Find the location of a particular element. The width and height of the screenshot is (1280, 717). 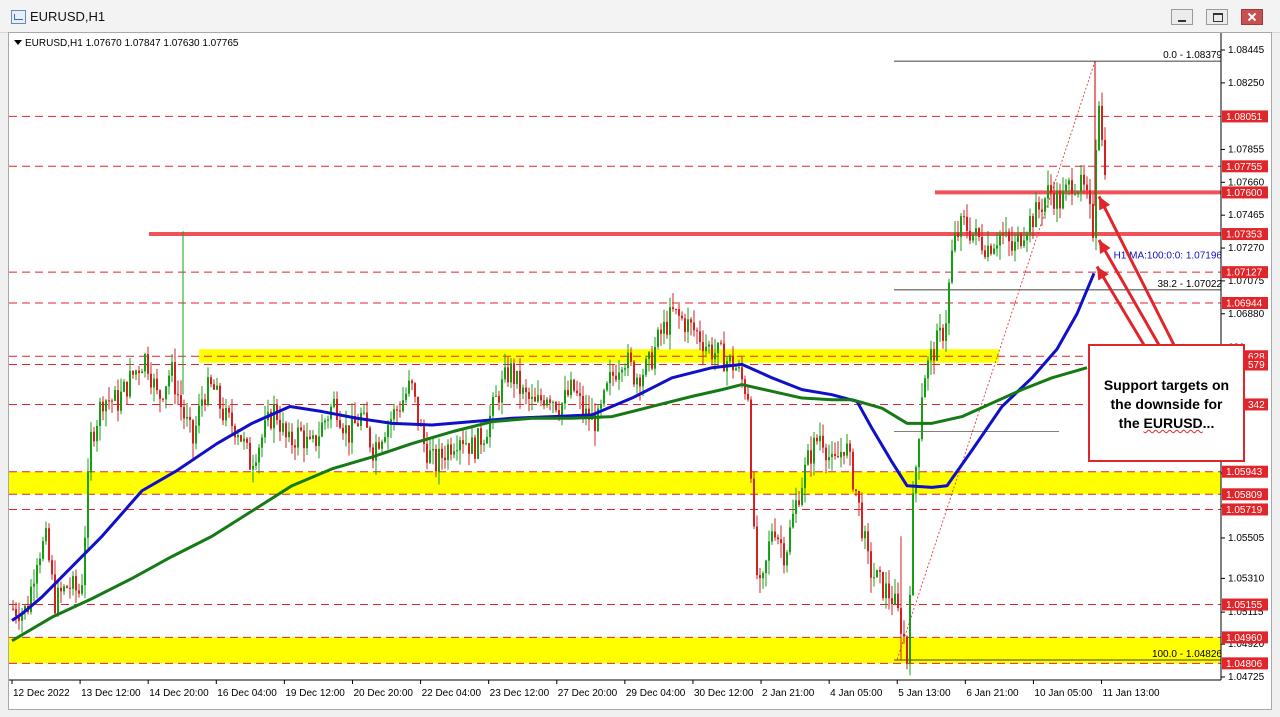

collapse-triangle-icon is located at coordinates (18, 42).